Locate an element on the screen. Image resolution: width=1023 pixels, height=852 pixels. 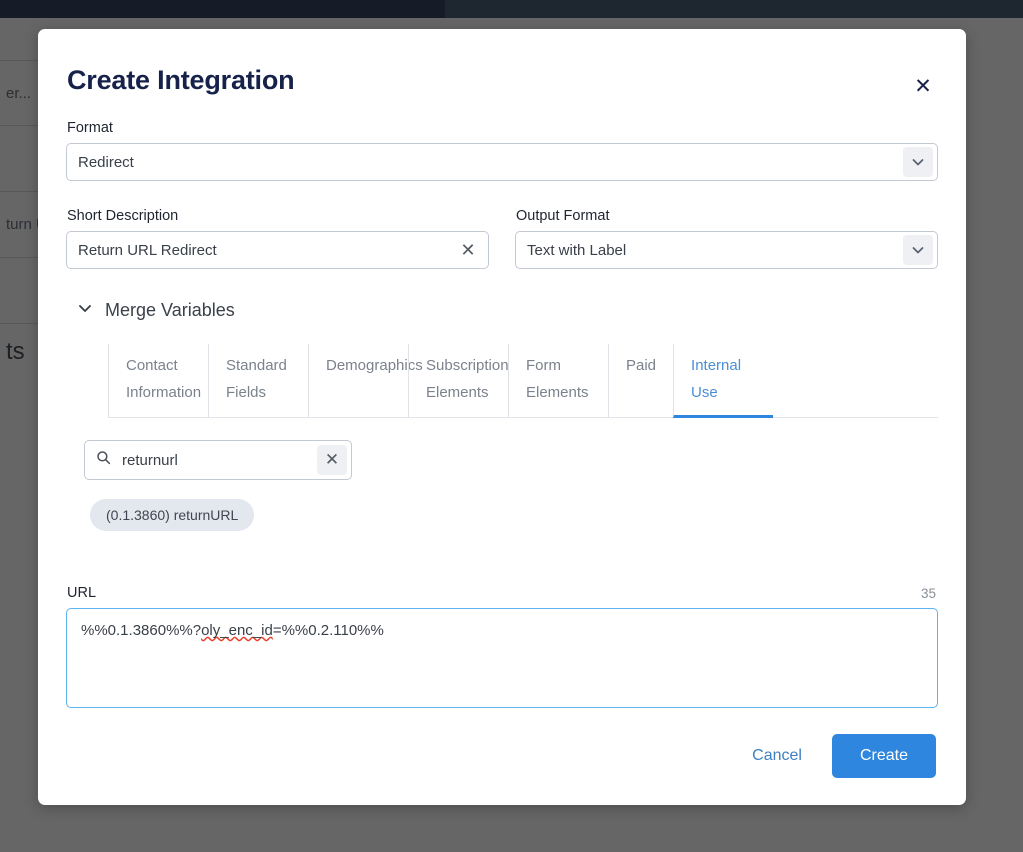
url-character-count: 35 is located at coordinates (928, 593).